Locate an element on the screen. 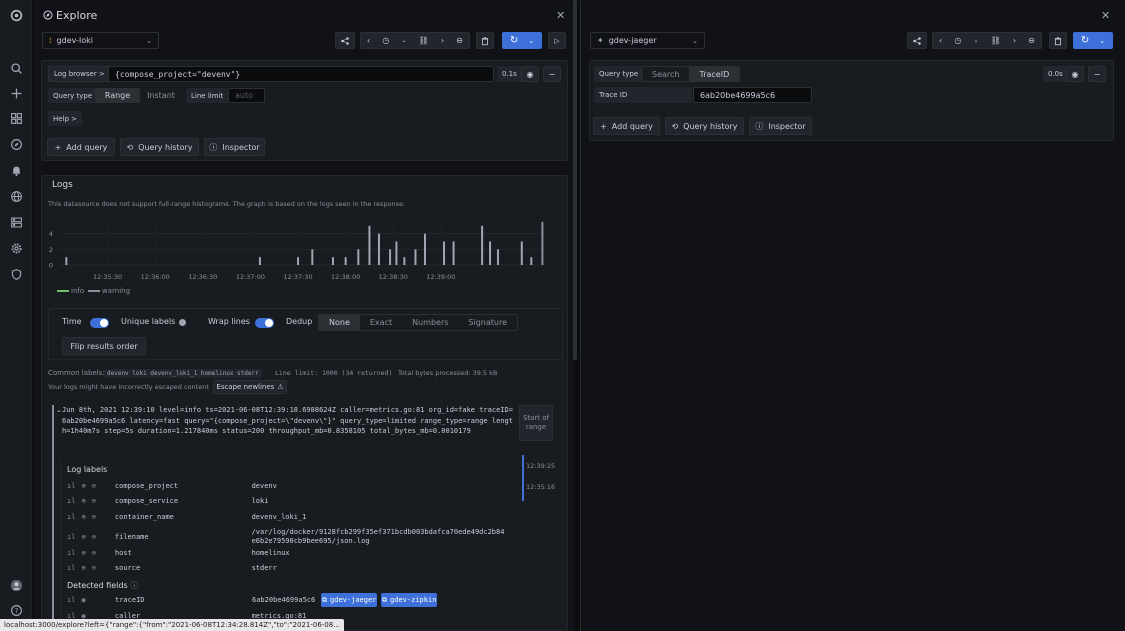 This screenshot has height=631, width=1125. query-type-search: Search is located at coordinates (665, 74).